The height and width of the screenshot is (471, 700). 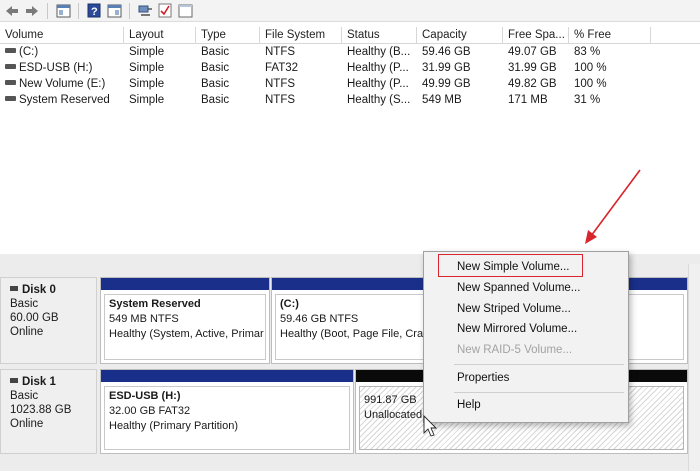 What do you see at coordinates (446, 84) in the screenshot?
I see `table-cell: 49.99 GB` at bounding box center [446, 84].